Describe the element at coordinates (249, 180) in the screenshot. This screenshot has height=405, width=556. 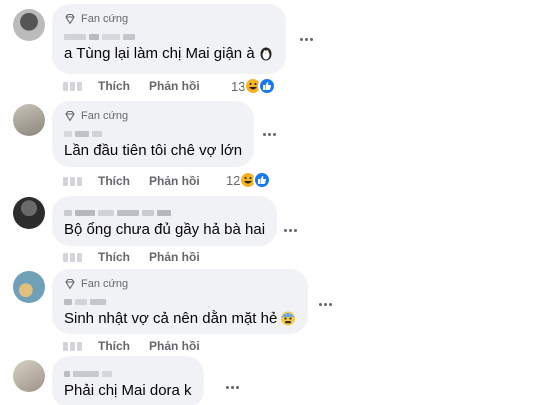
I see `reactions-summary: 12` at that location.